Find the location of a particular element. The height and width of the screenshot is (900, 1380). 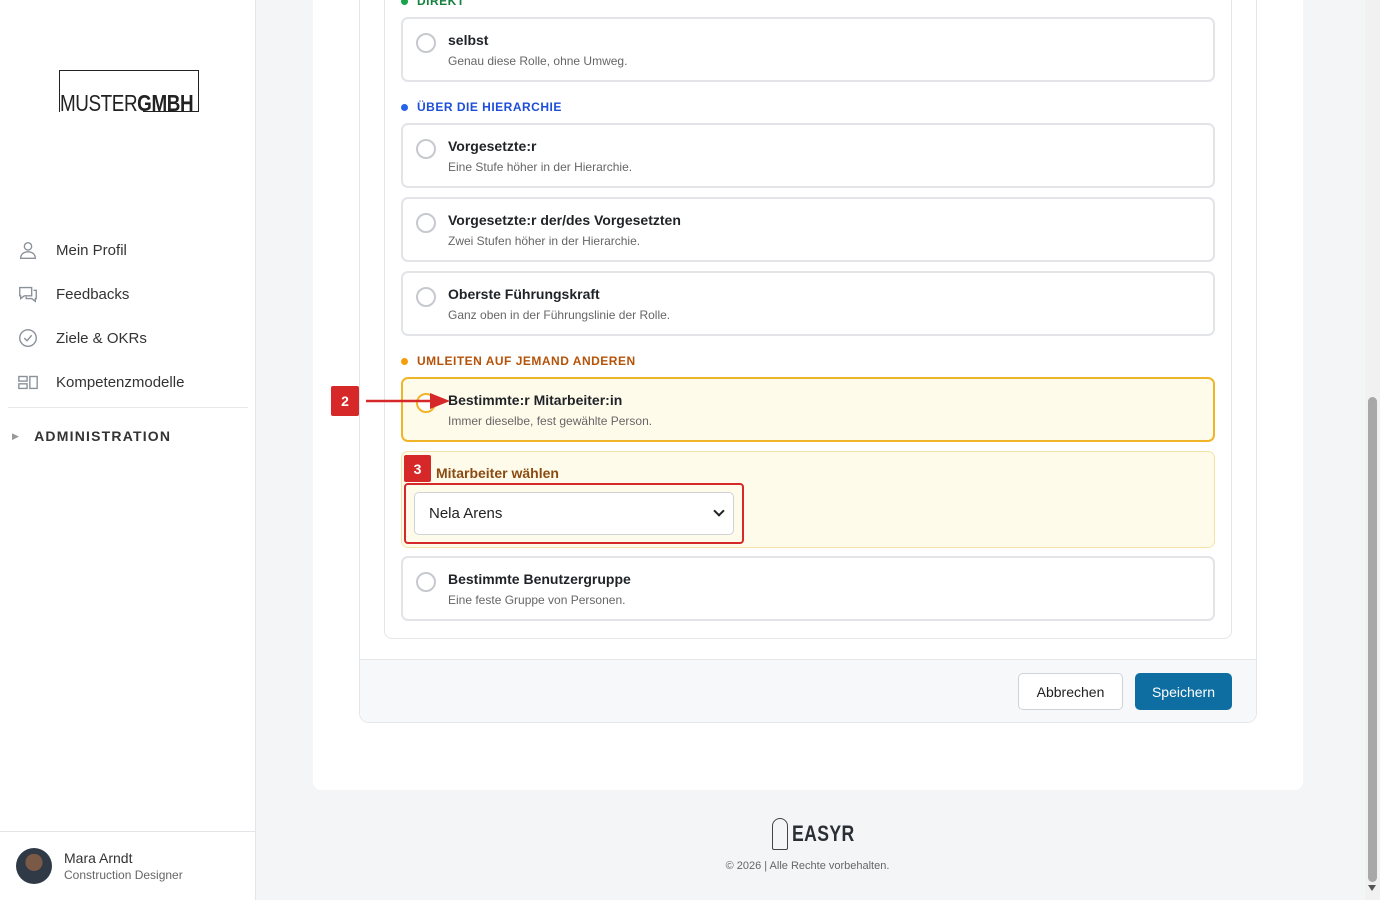

sidebar-item-label: Ziele & OKRs is located at coordinates (101, 338).